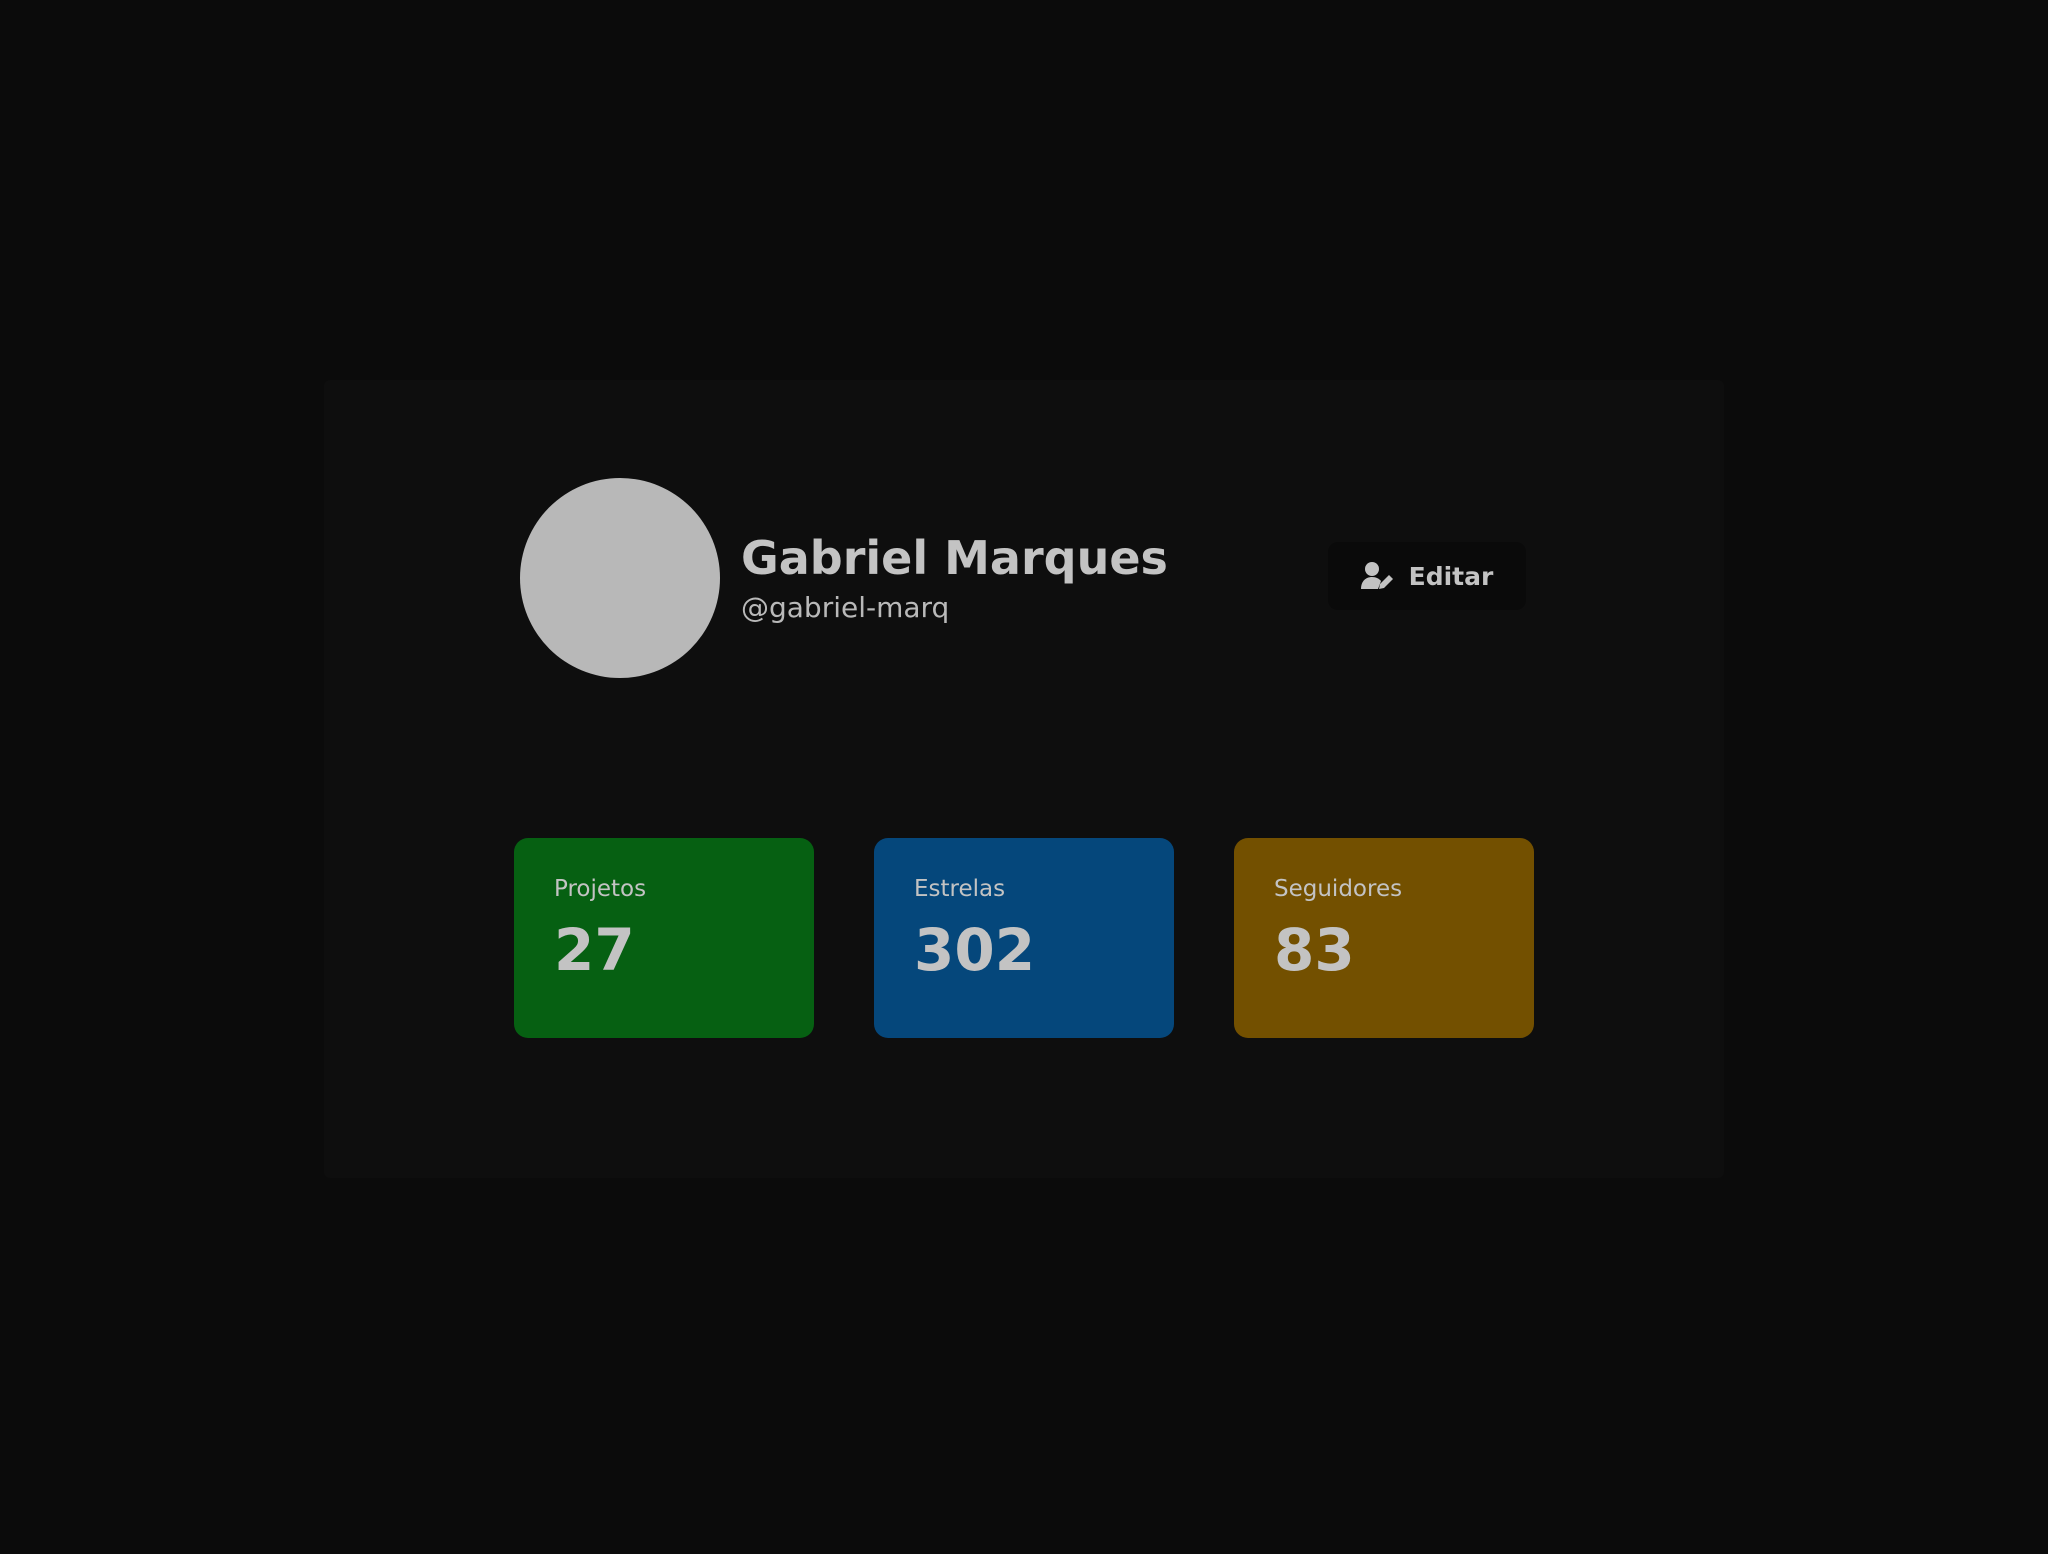 The width and height of the screenshot is (2048, 1554). What do you see at coordinates (954, 558) in the screenshot?
I see `profile-name: Gabriel Marques` at bounding box center [954, 558].